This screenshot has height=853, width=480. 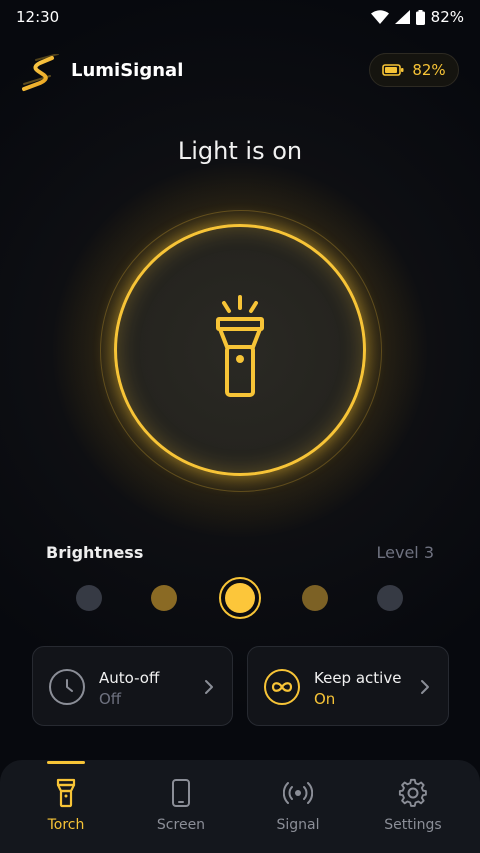 I want to click on nav-item-settings: Settings, so click(x=413, y=806).